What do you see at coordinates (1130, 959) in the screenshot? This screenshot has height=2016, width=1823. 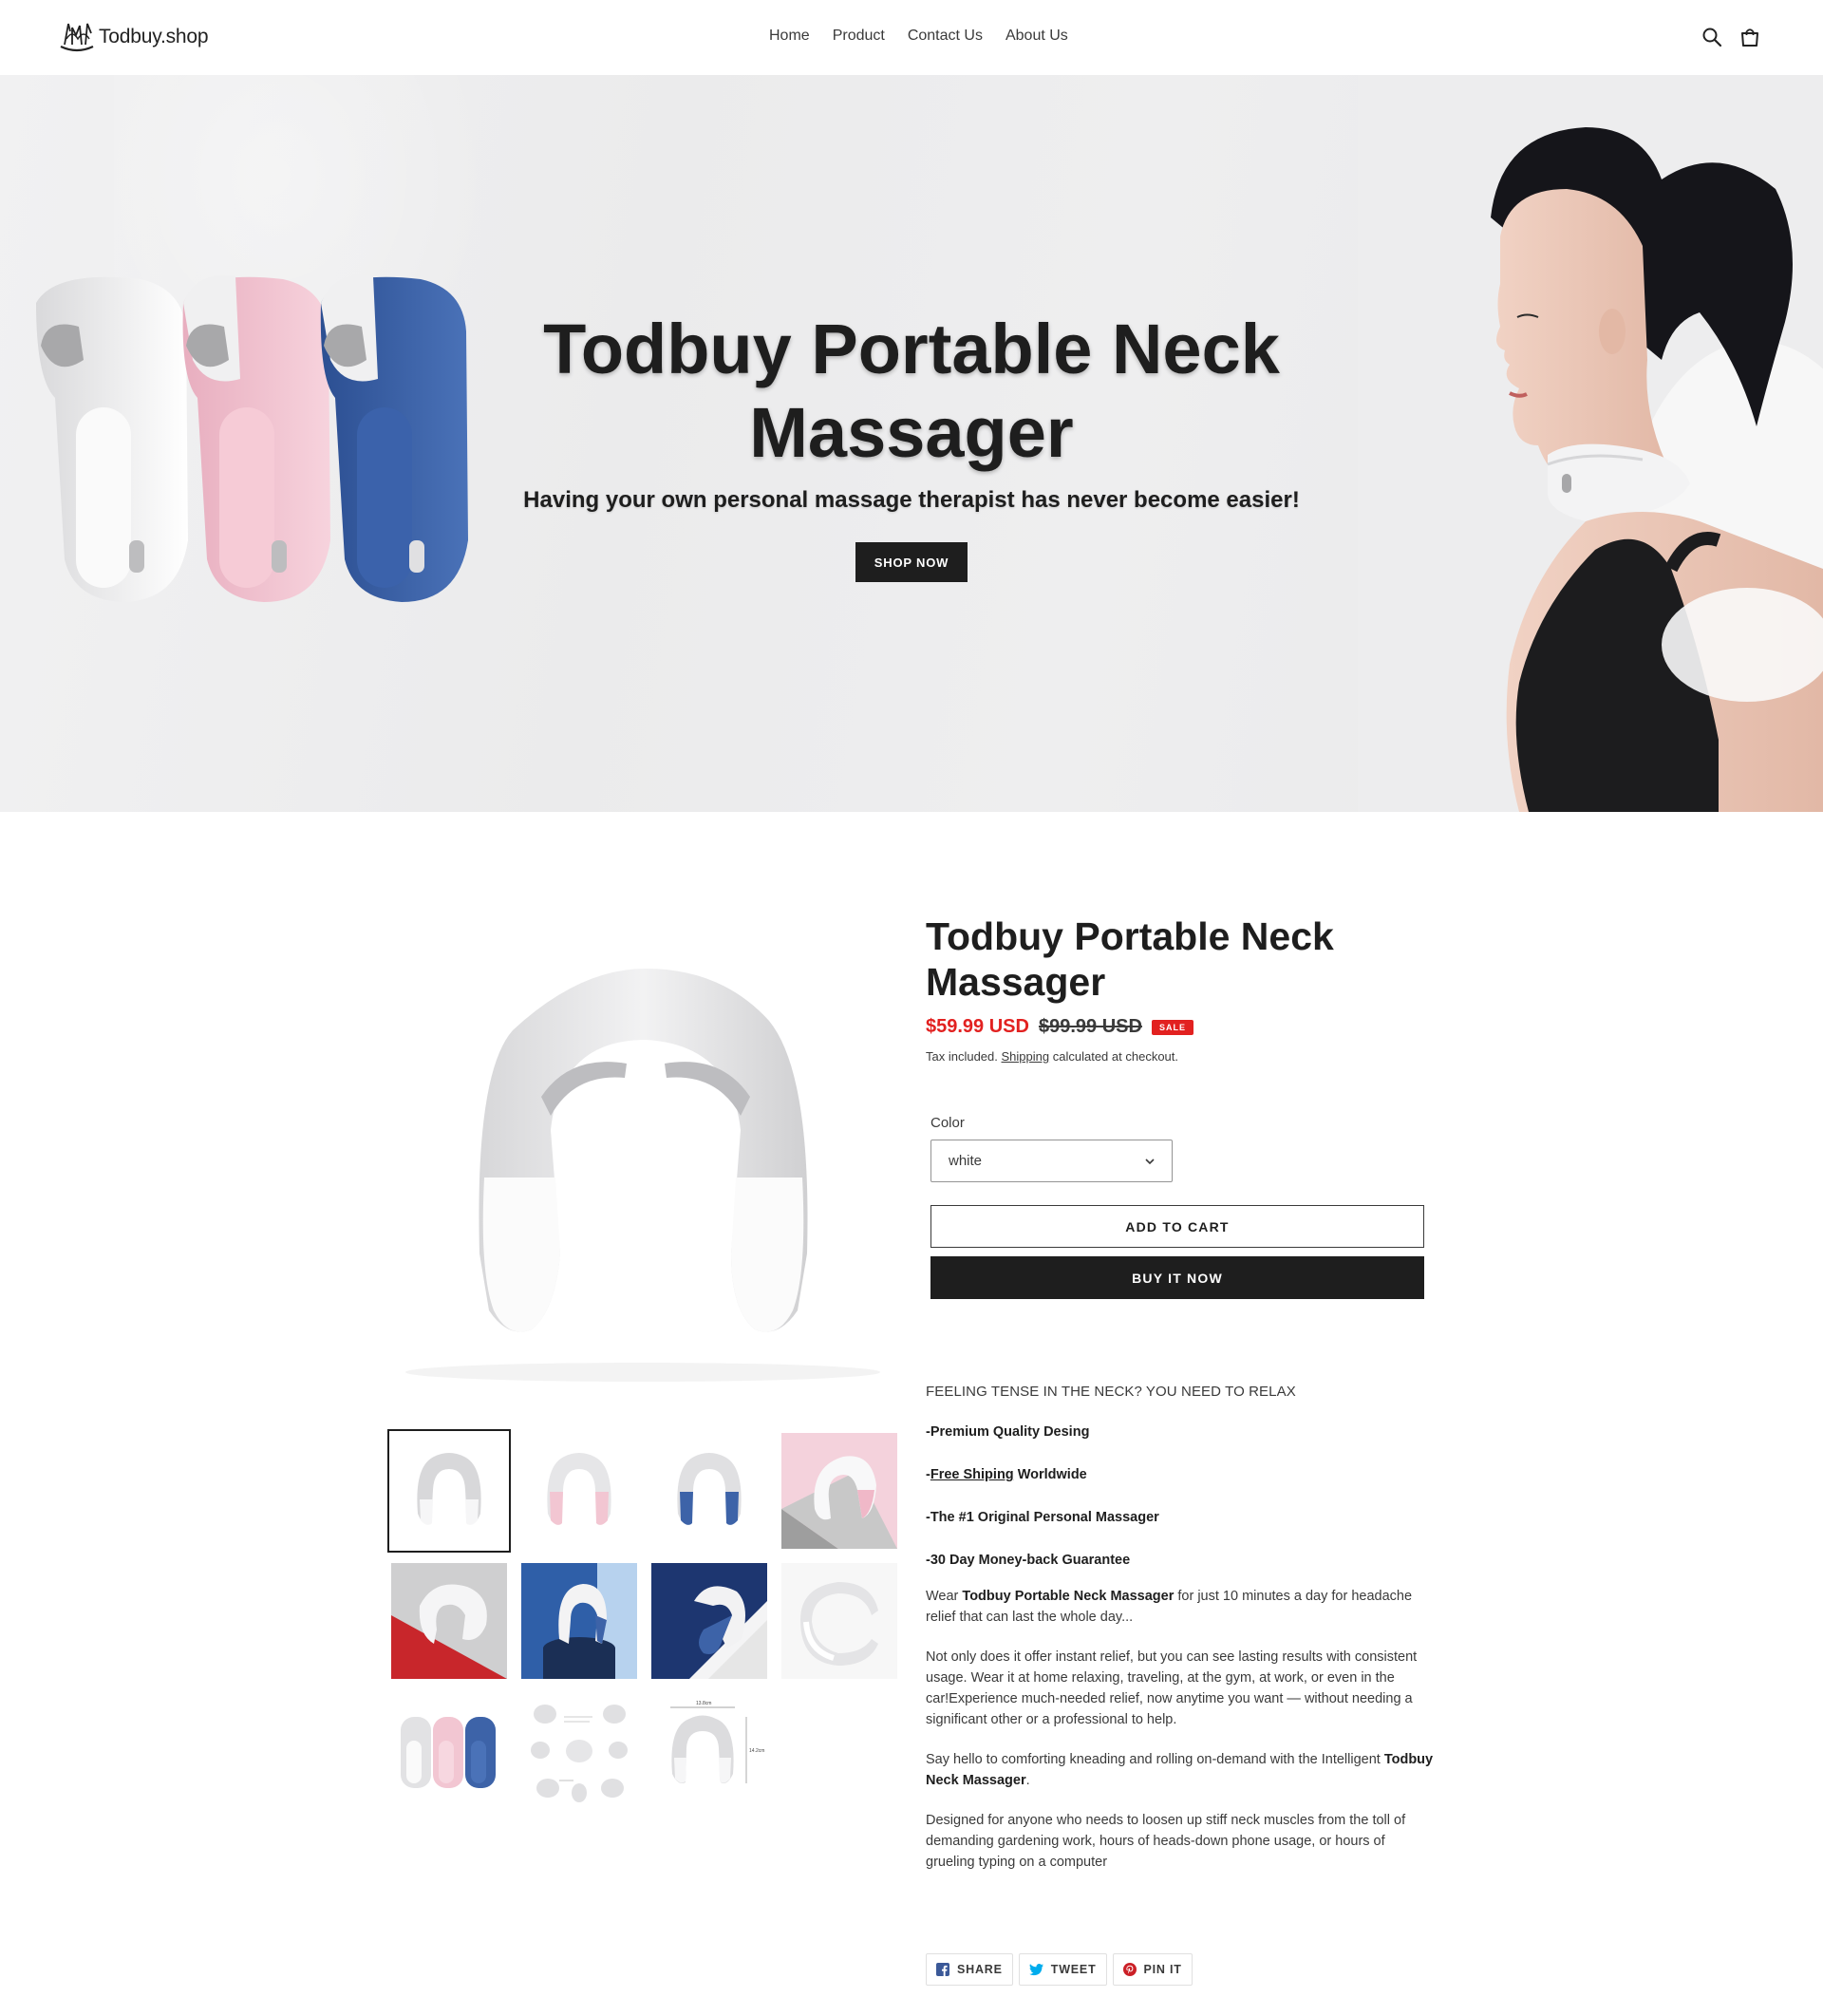 I see `product-title: Todbuy Portable Neck Massager` at bounding box center [1130, 959].